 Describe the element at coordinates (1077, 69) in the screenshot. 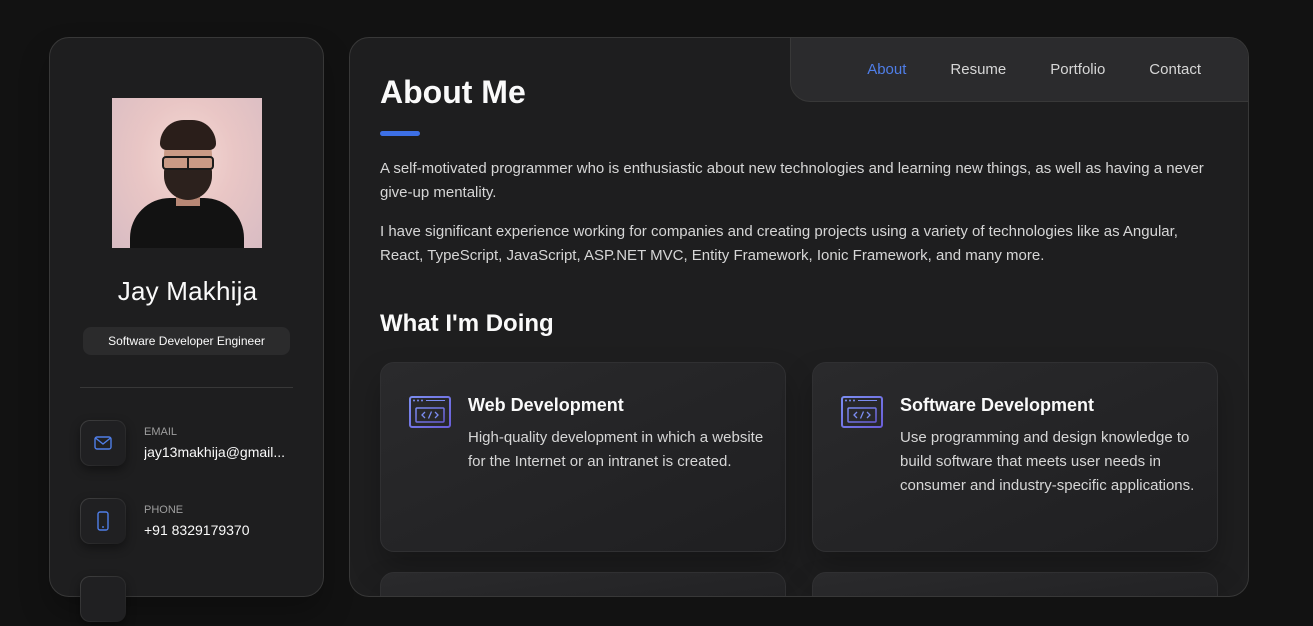

I see `nav-portfolio: Portfolio` at that location.